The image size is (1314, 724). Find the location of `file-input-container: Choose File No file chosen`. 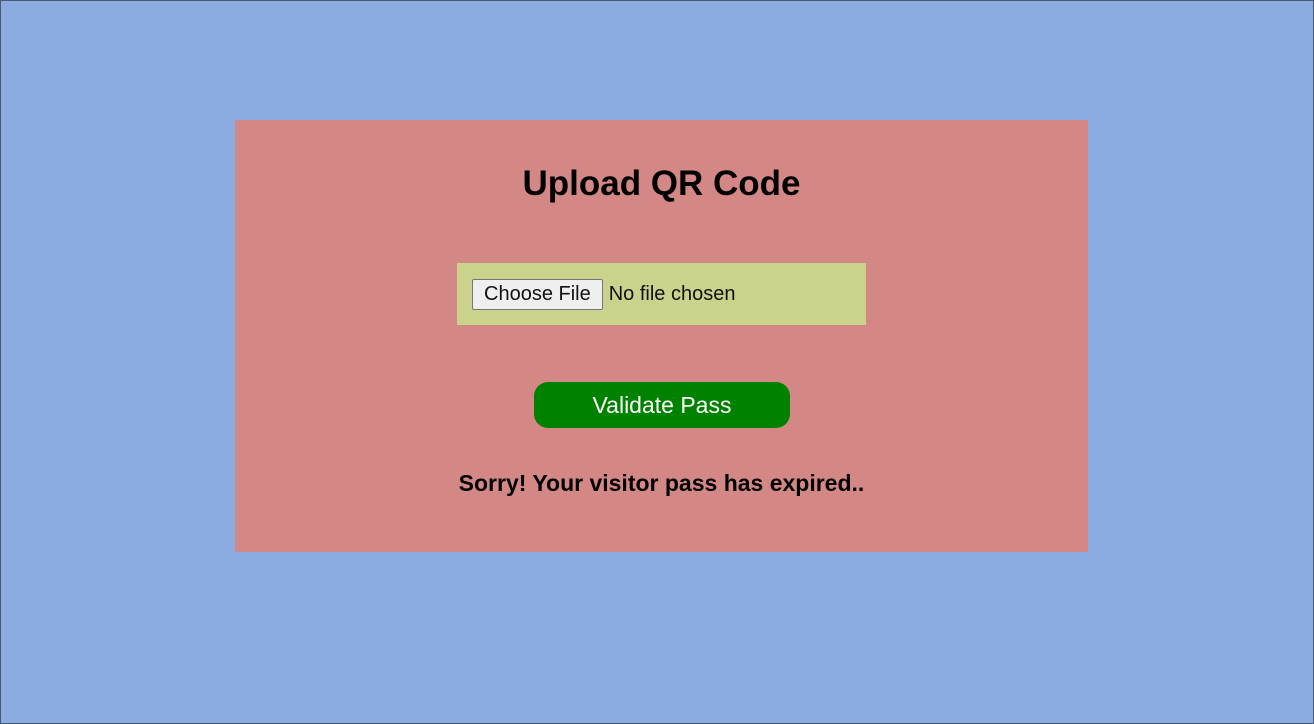

file-input-container: Choose File No file chosen is located at coordinates (661, 294).